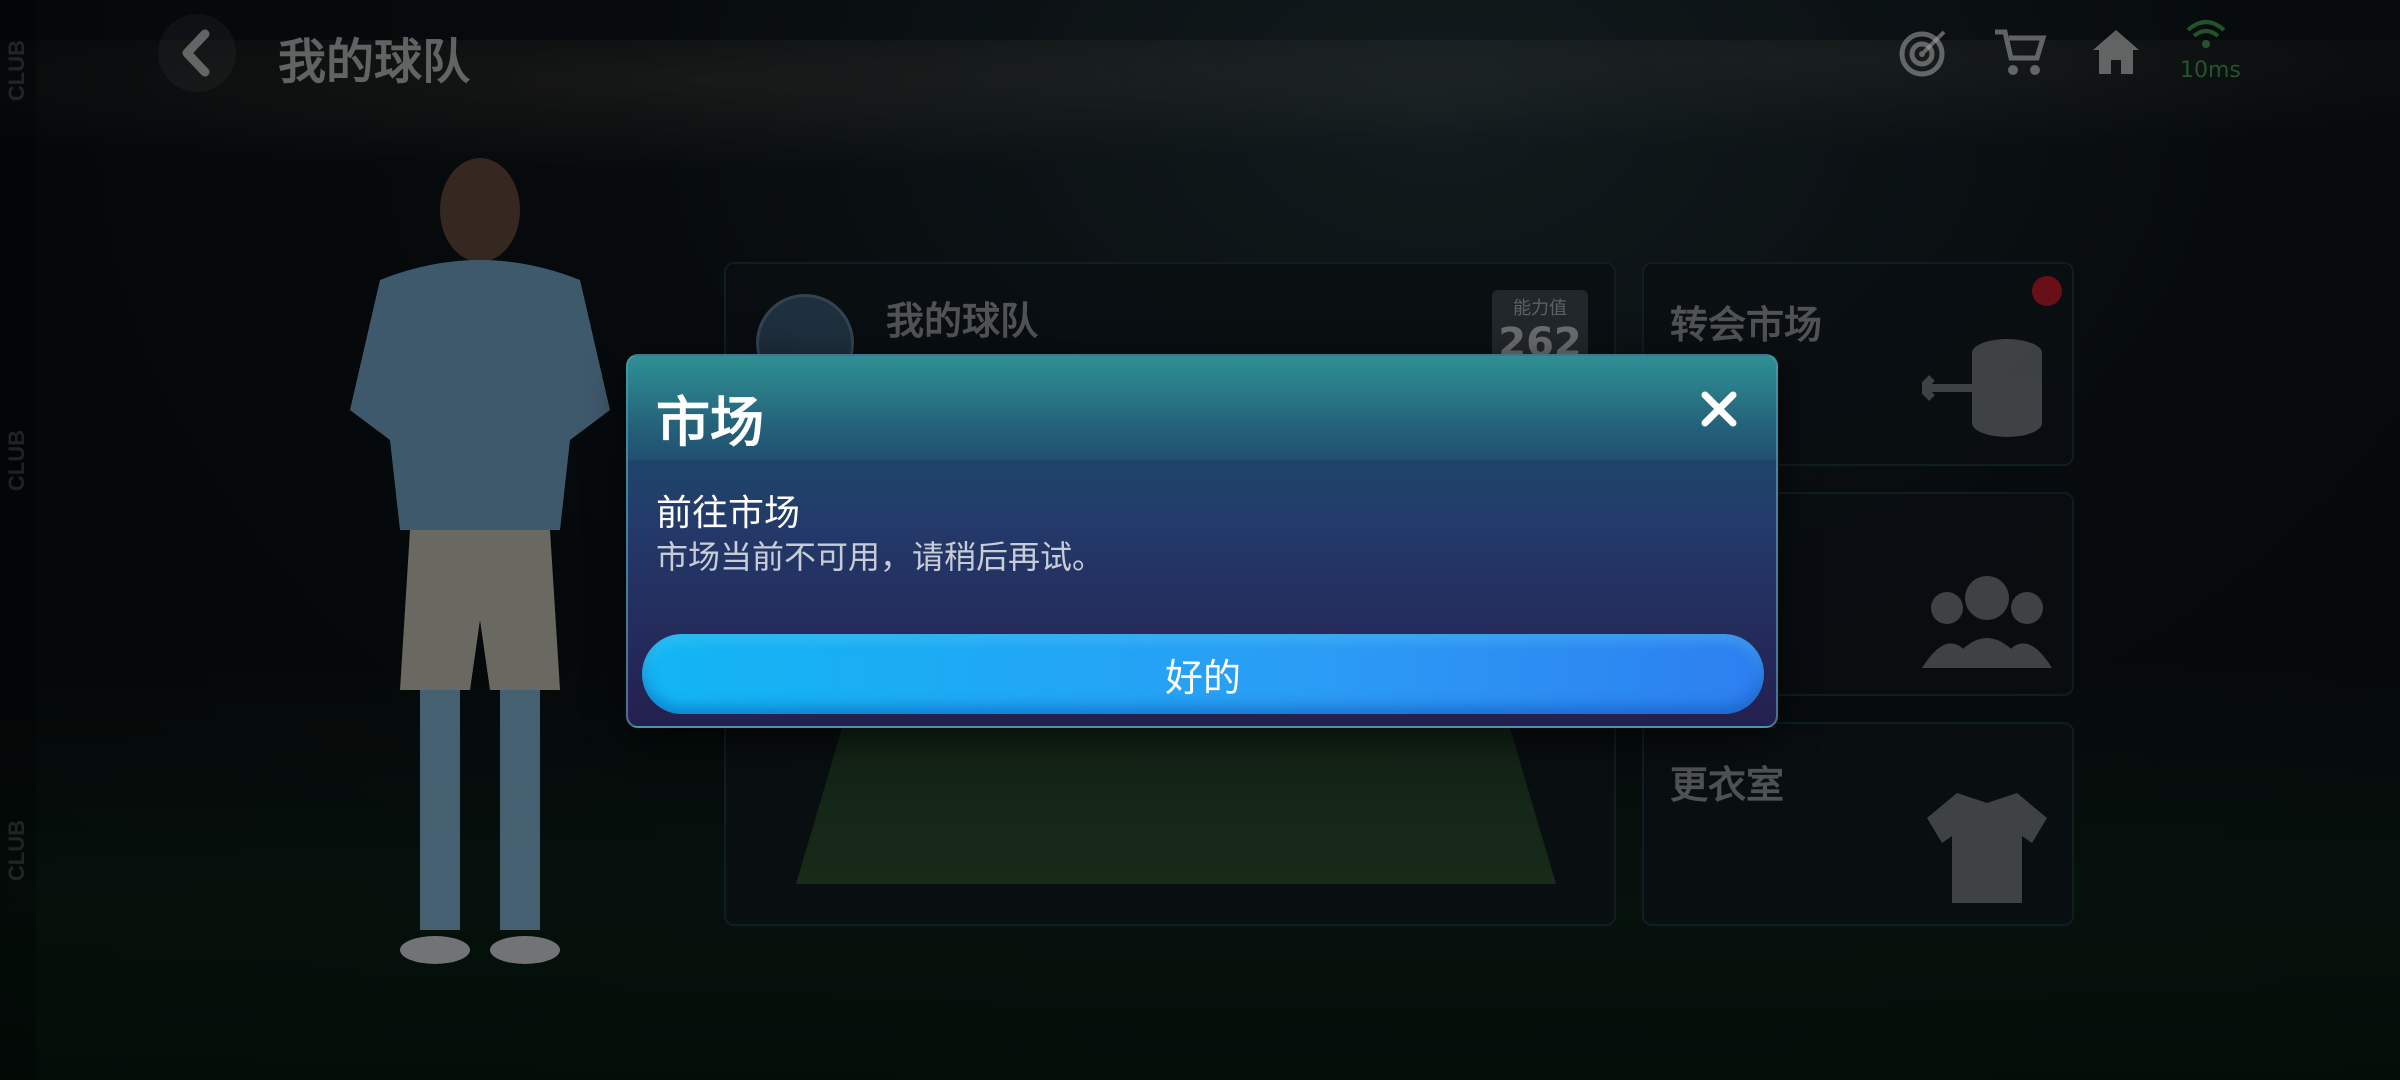  I want to click on dialog-message: 市场当前不可用，请稍后再试。, so click(880, 557).